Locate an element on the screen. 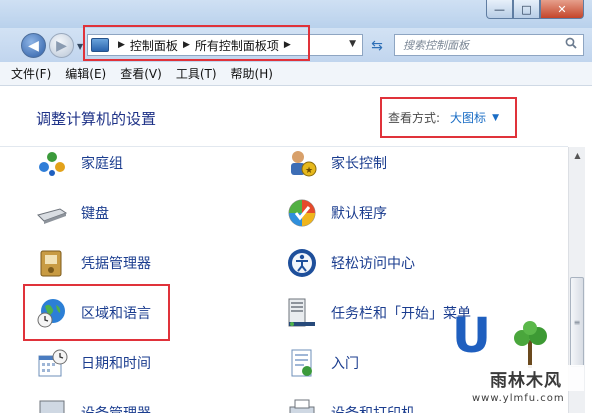 Image resolution: width=592 pixels, height=413 pixels. back-button: ◀ is located at coordinates (33, 45).